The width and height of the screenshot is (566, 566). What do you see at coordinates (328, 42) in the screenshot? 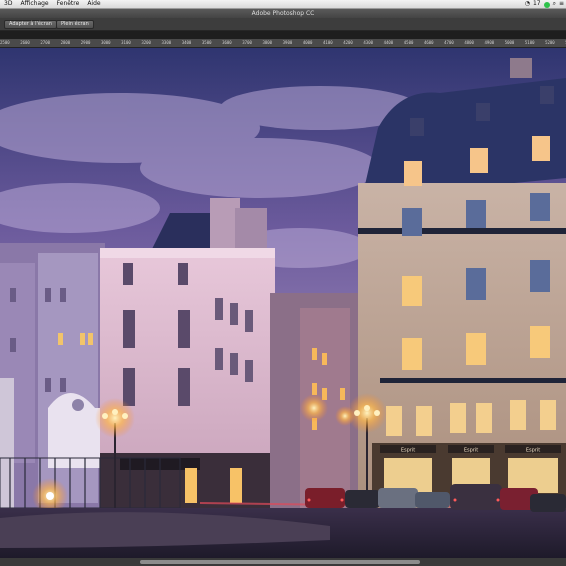
I see `ruler-tick: 4100` at bounding box center [328, 42].